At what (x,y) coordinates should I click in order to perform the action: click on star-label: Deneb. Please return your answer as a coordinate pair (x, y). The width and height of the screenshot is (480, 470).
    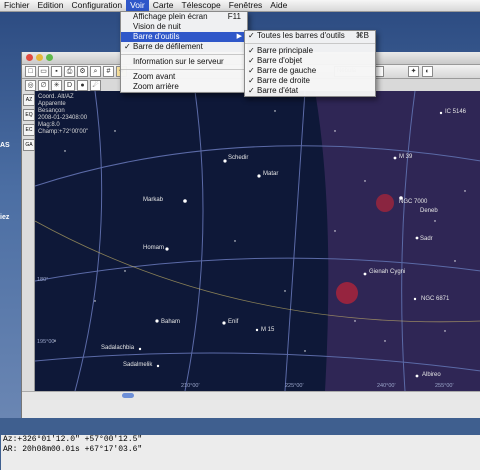
    Looking at the image, I should click on (429, 211).